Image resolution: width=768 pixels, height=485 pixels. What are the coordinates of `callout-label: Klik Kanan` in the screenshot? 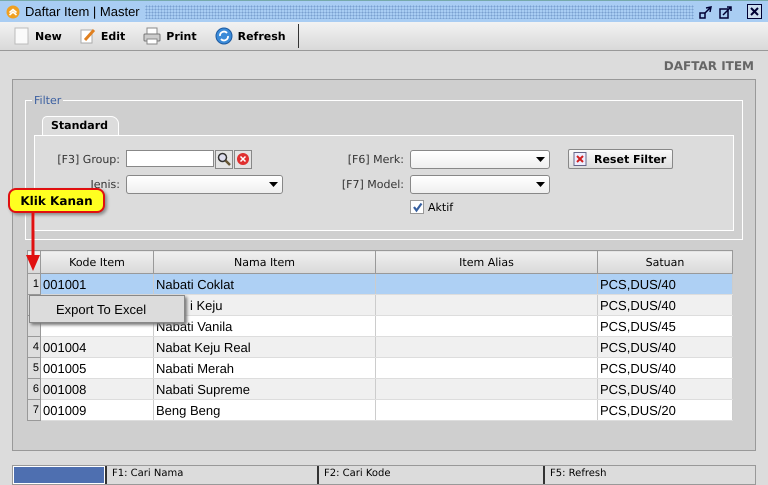 It's located at (56, 200).